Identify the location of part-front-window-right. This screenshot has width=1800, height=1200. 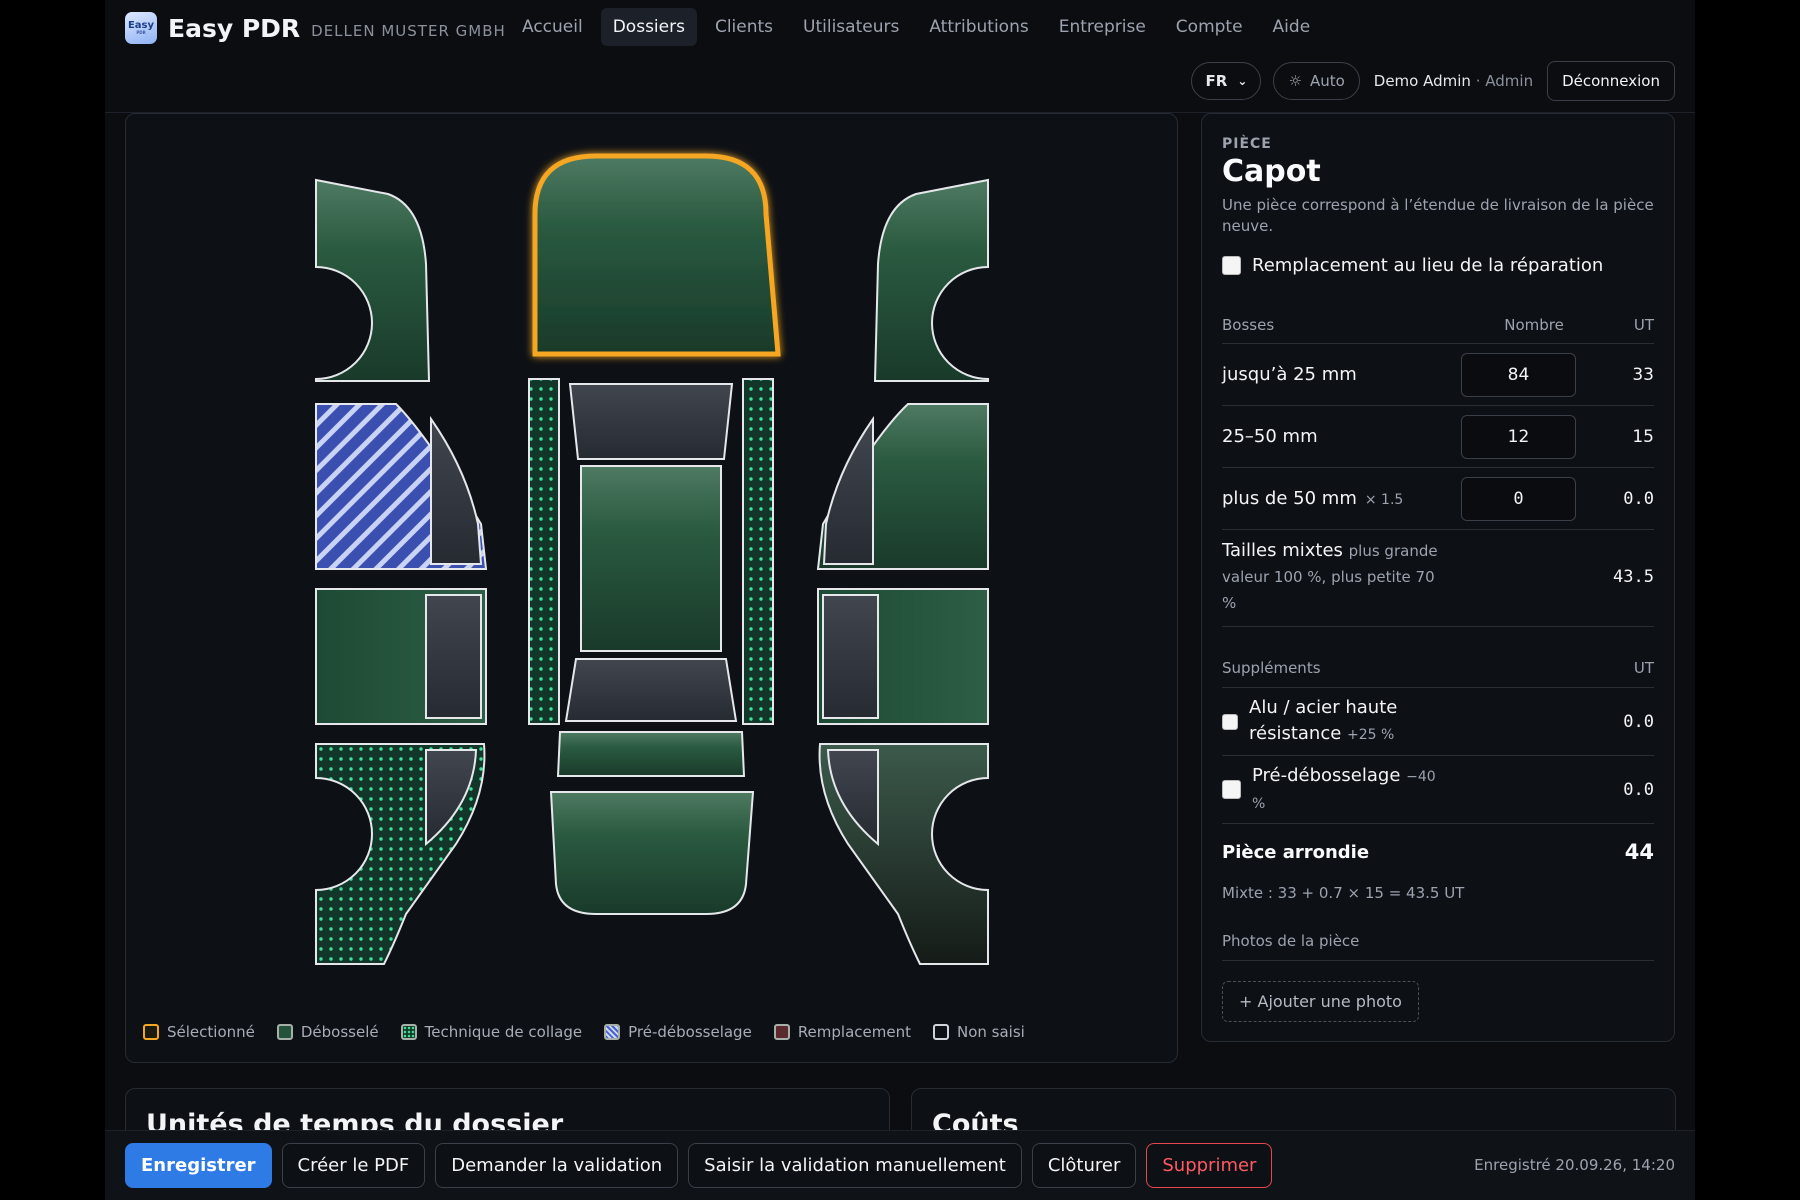
(848, 490).